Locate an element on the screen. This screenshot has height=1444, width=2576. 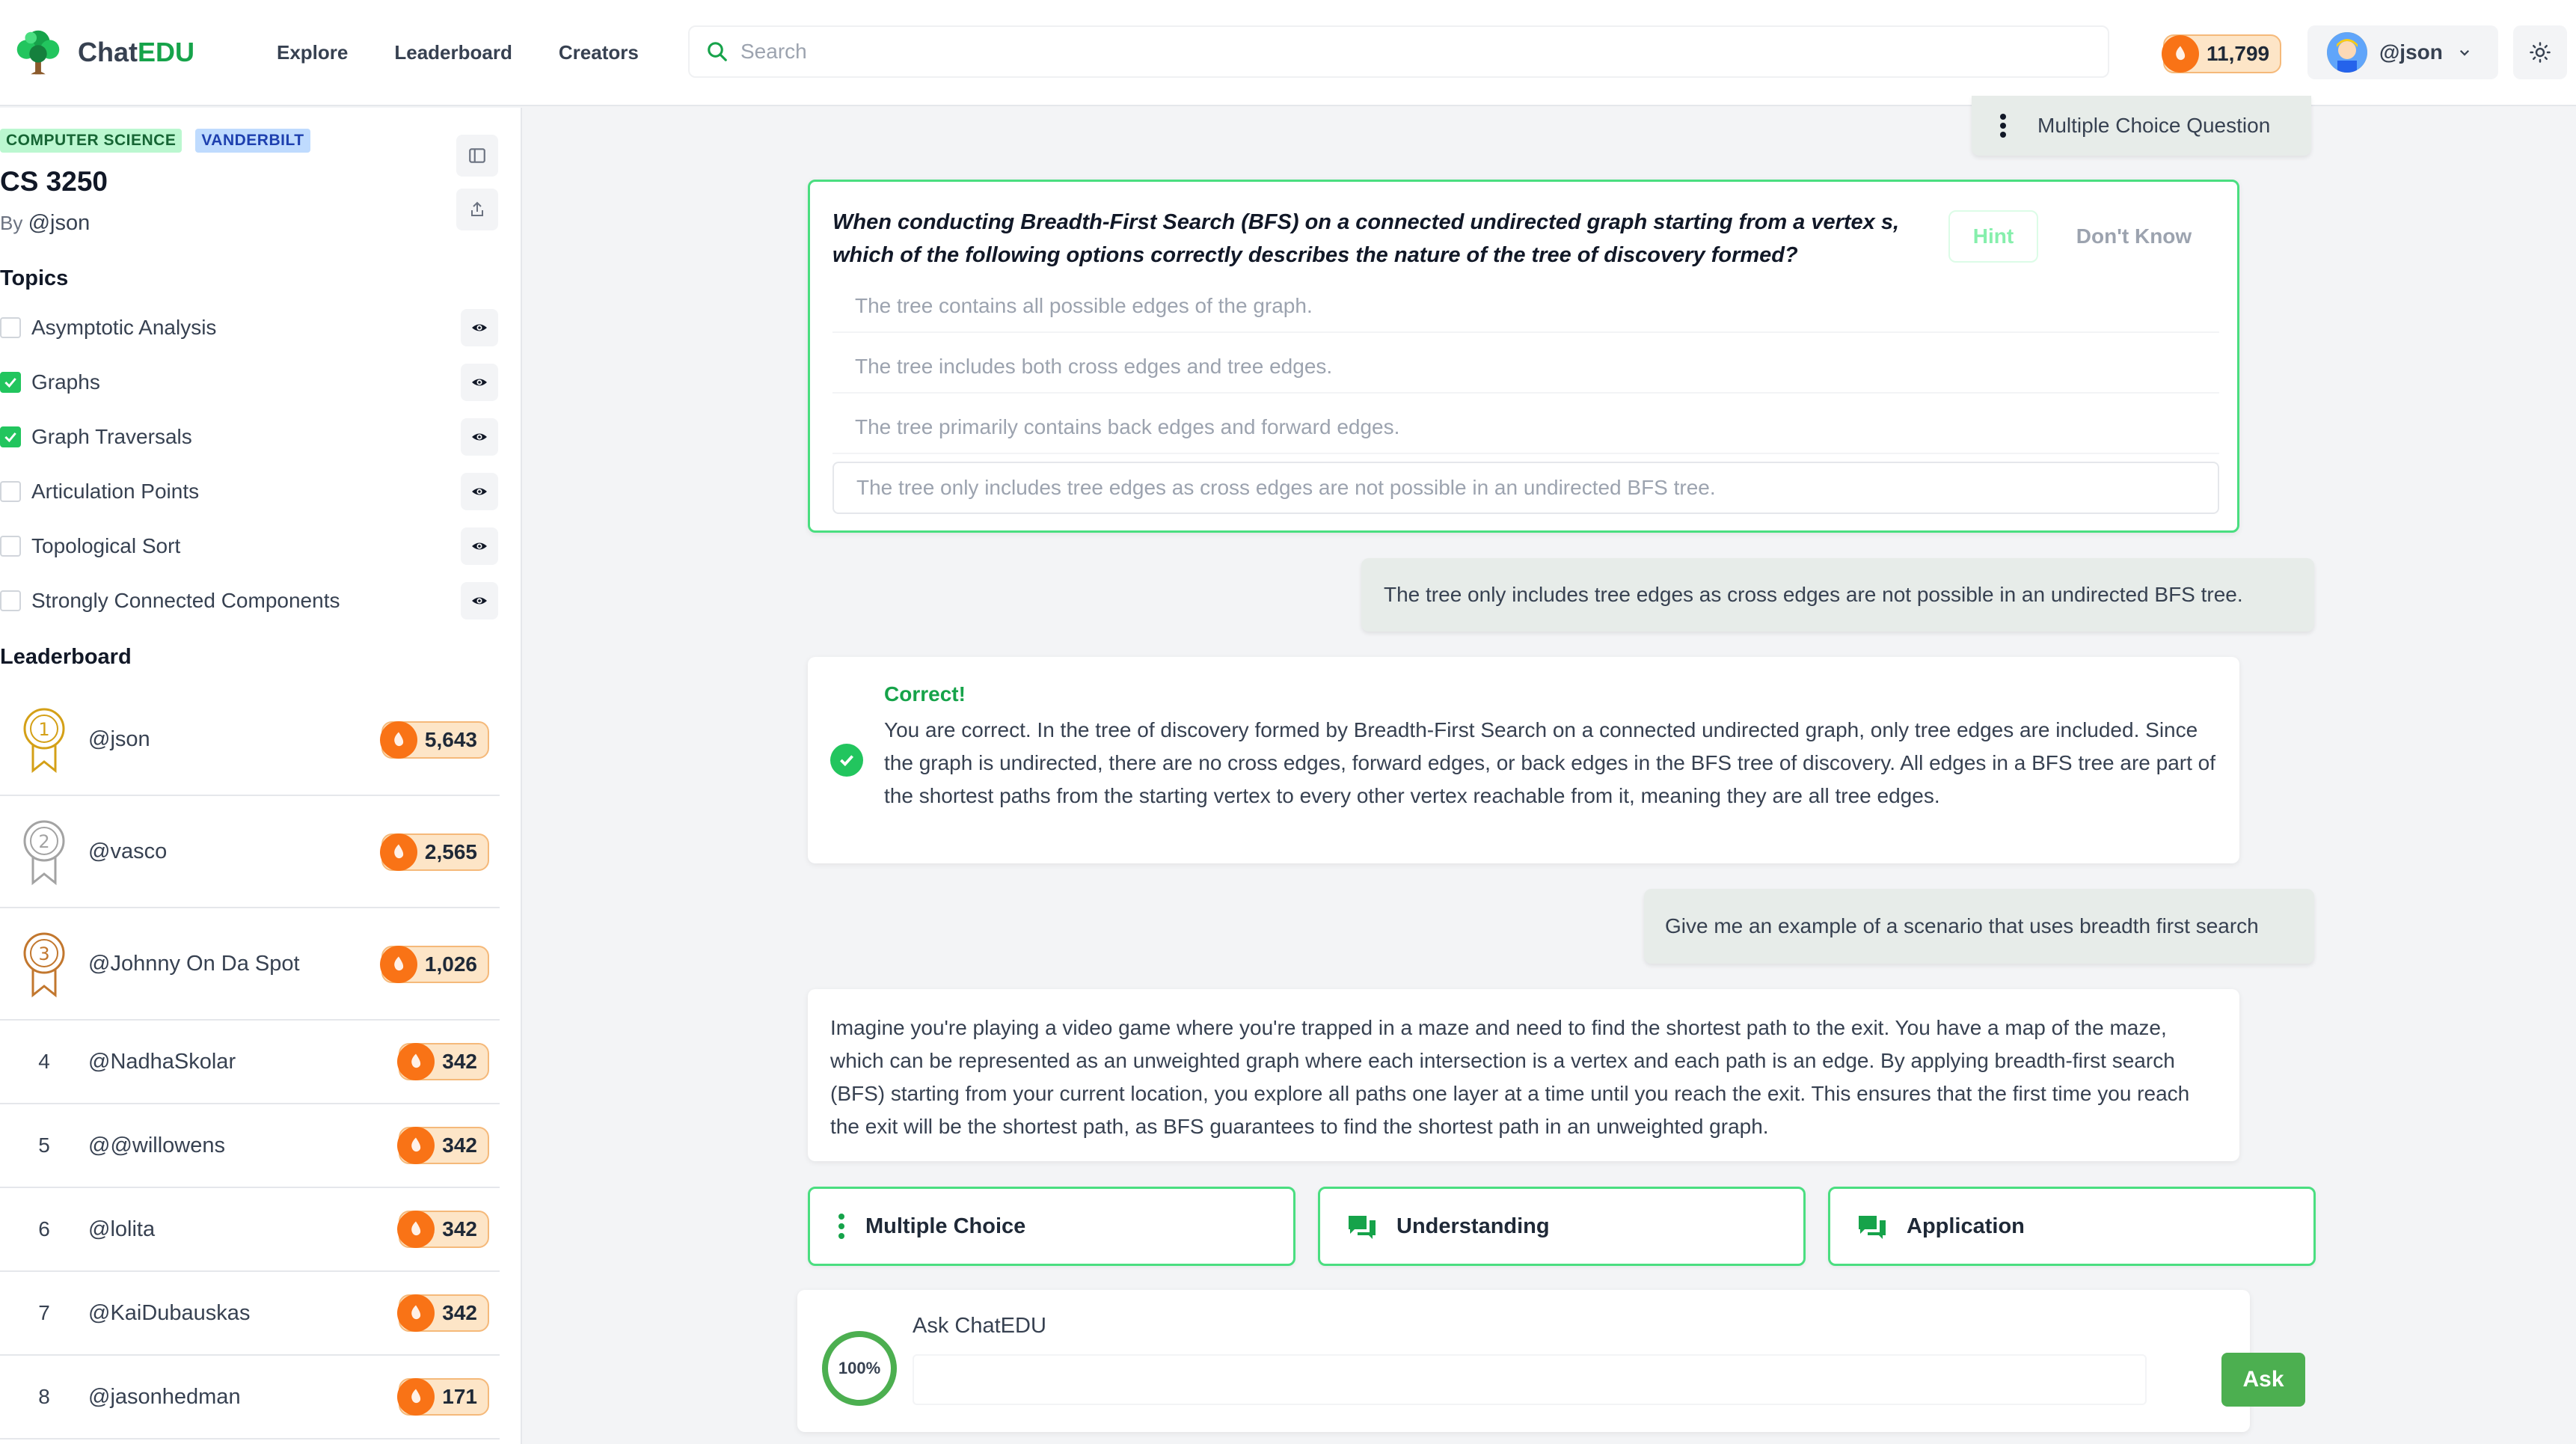
nav-leaderboard: Leaderboard is located at coordinates (453, 52).